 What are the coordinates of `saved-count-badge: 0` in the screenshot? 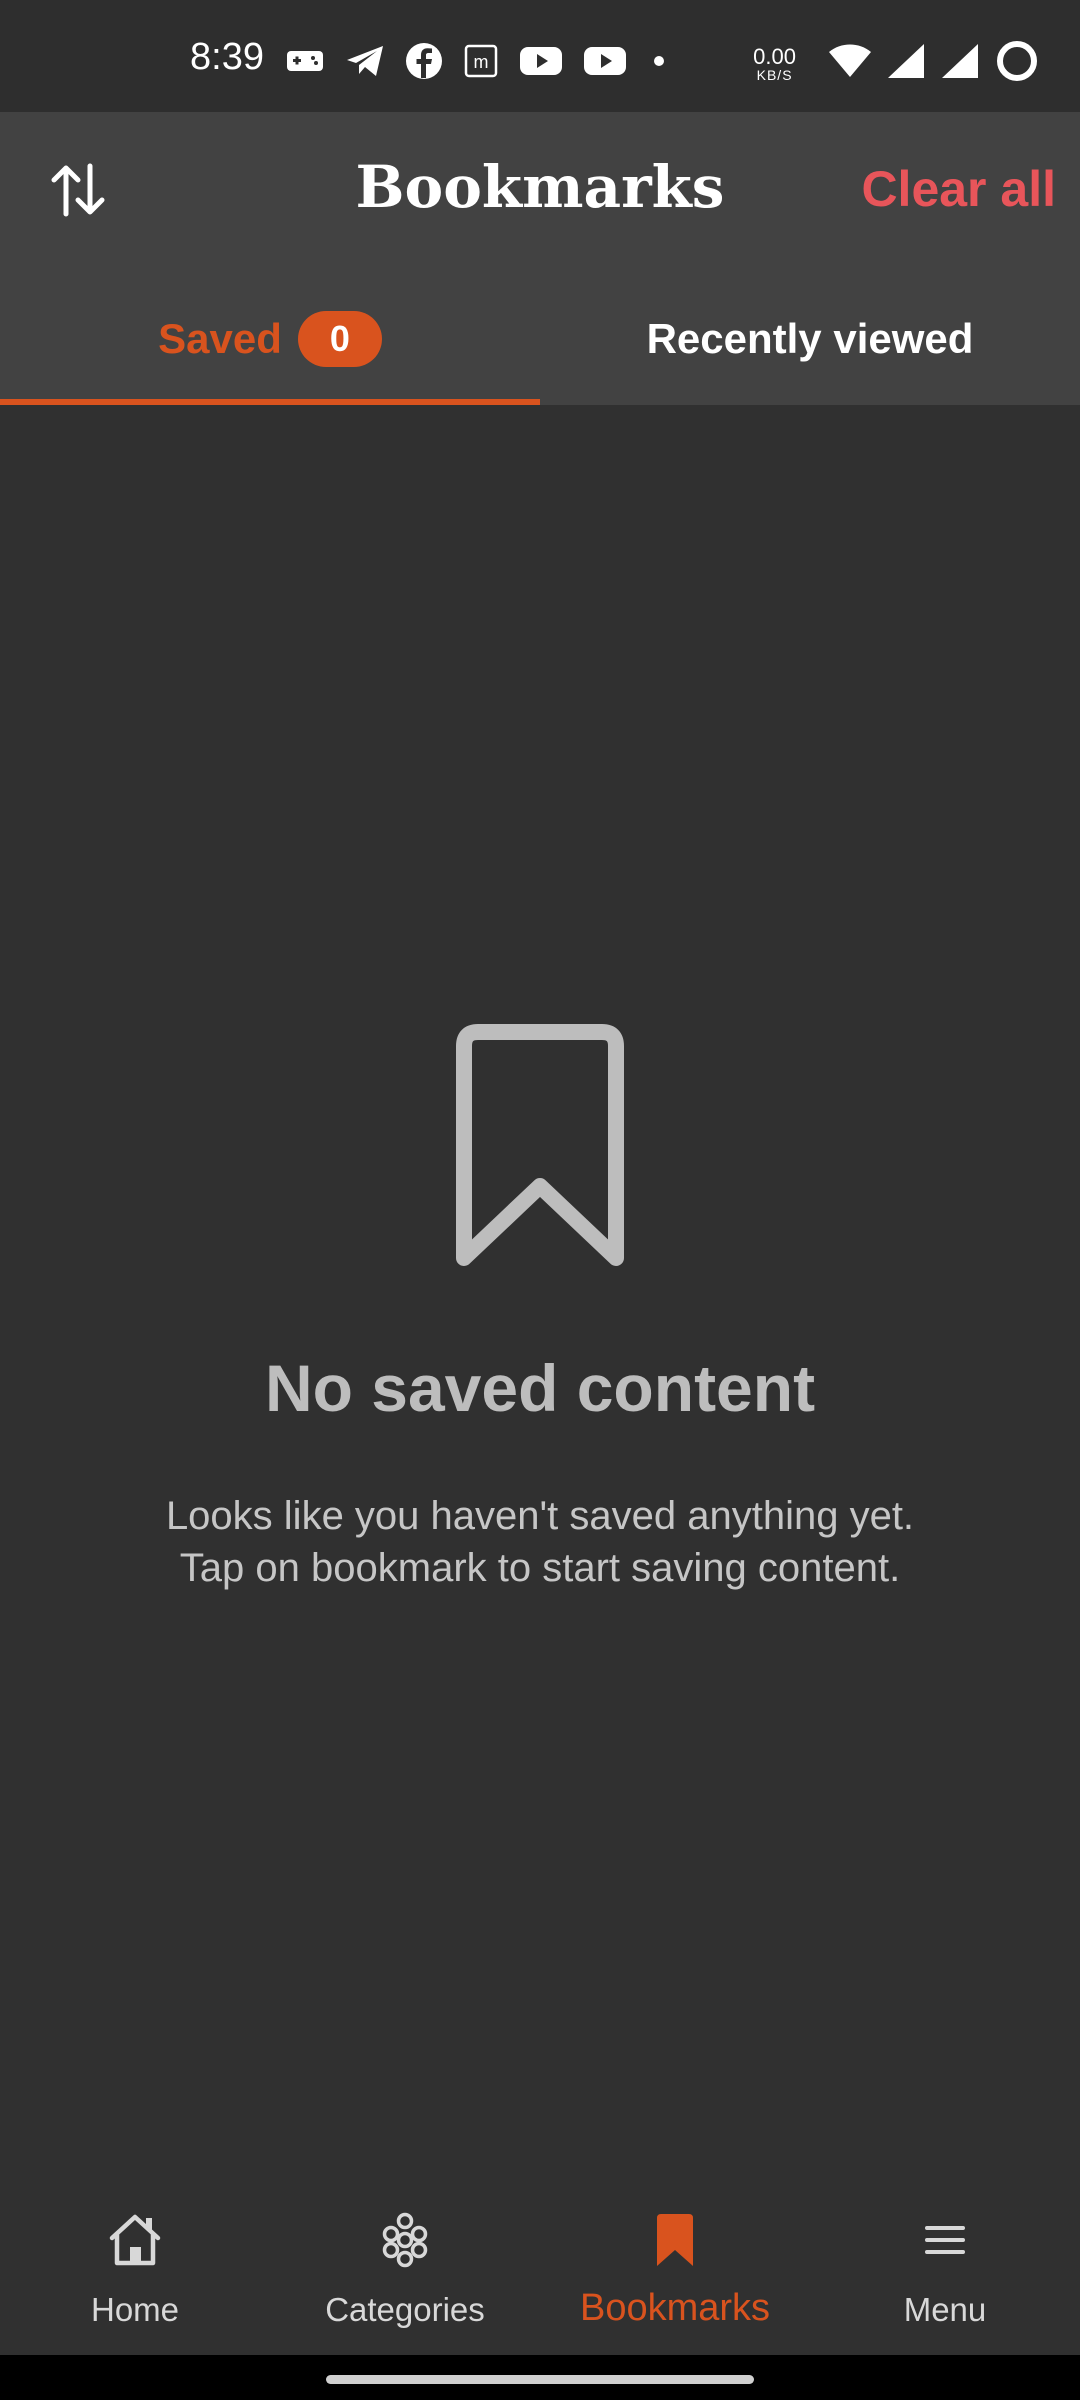 It's located at (339, 338).